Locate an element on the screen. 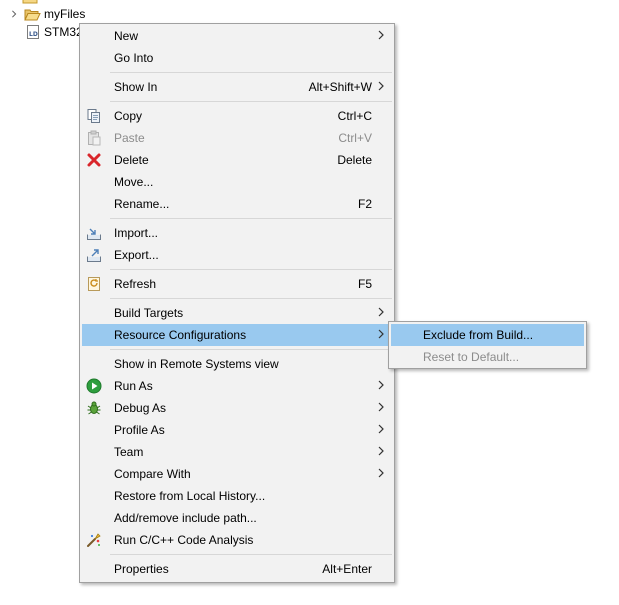 The image size is (619, 605). run-icon is located at coordinates (94, 386).